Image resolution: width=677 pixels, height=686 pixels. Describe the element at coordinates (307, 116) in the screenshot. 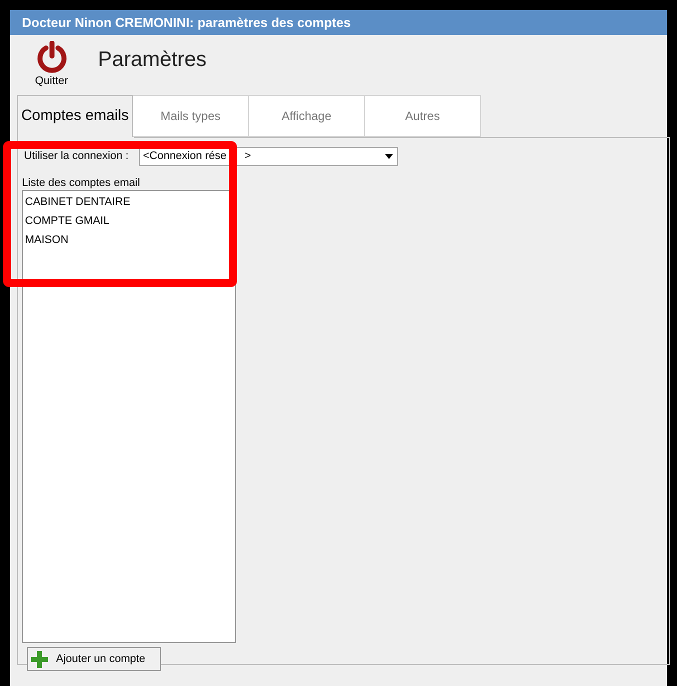

I see `tab: Affichage` at that location.